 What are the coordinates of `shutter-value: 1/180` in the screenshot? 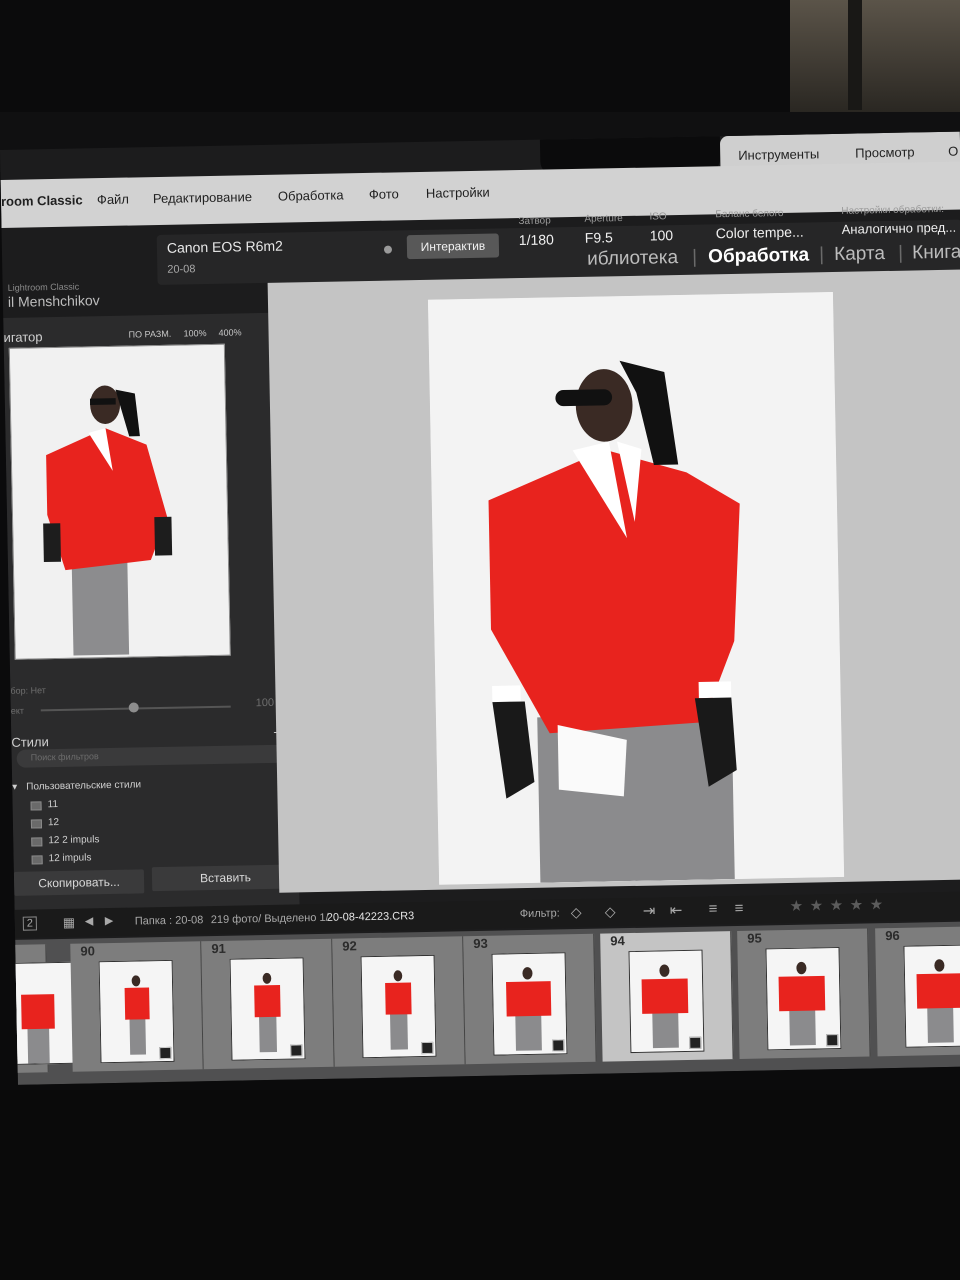 It's located at (536, 239).